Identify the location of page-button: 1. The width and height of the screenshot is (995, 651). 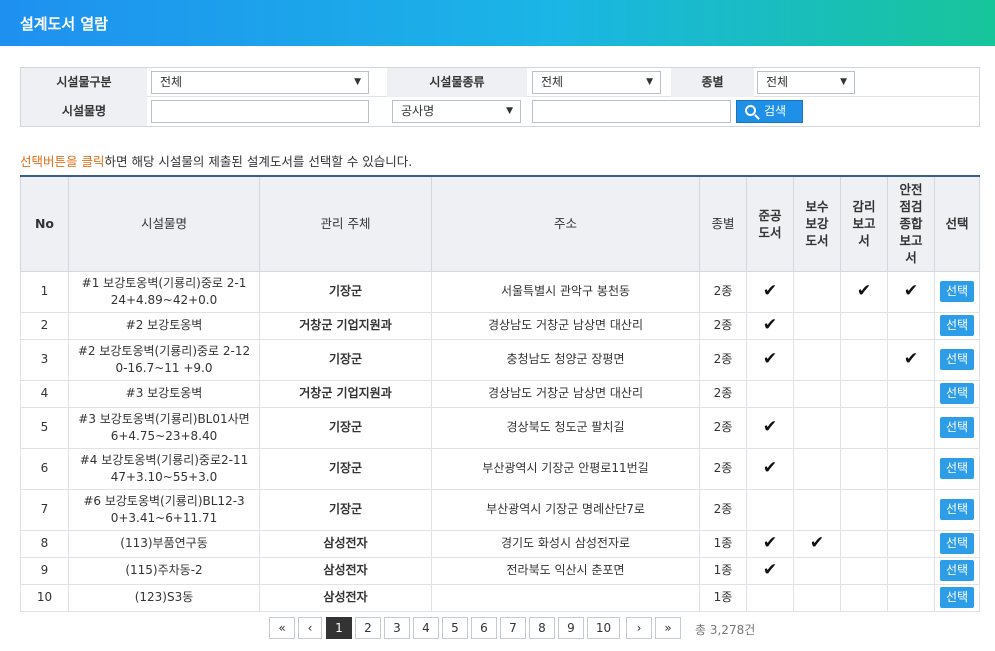
(339, 628).